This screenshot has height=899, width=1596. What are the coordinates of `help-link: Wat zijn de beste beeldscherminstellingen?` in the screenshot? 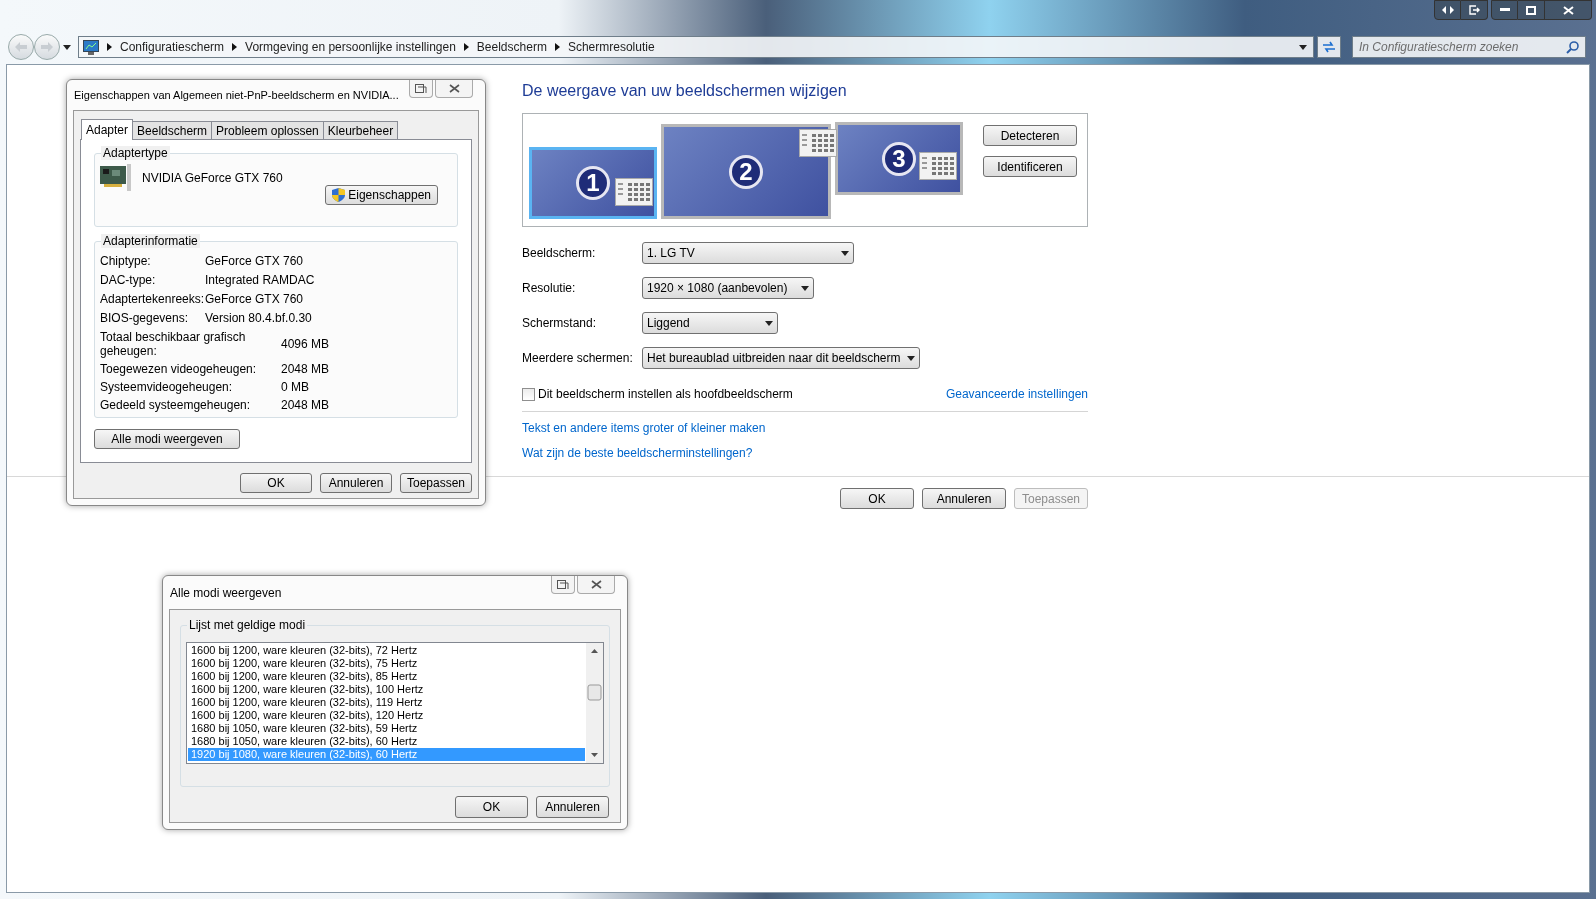 It's located at (637, 453).